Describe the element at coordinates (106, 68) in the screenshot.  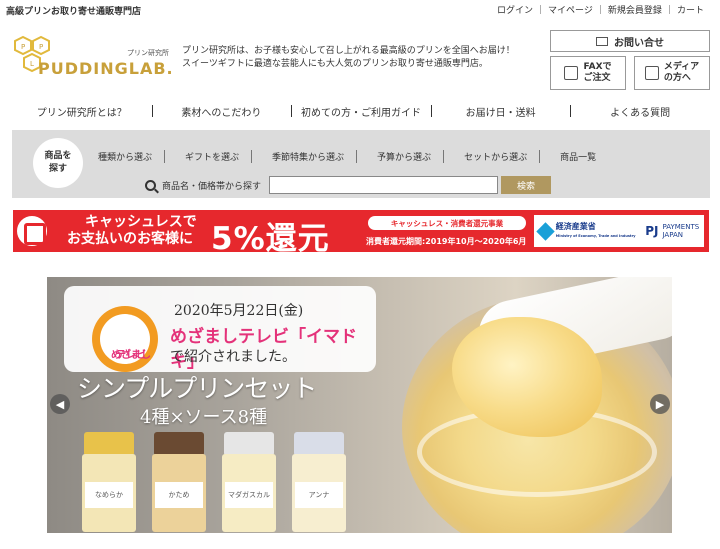
I see `logo-wordmark: PUDDINGLAB.` at that location.